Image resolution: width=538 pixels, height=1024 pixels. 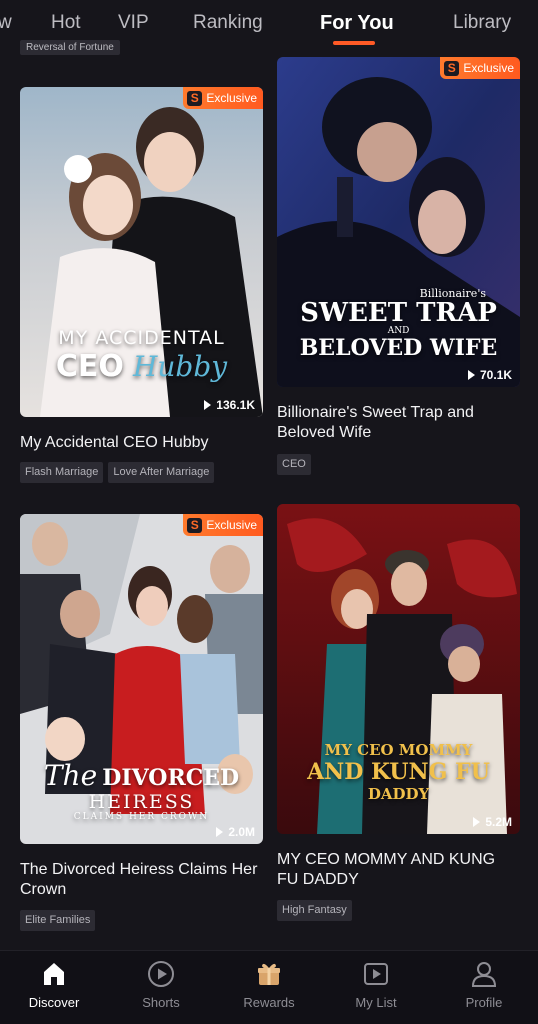 I want to click on person-icon, so click(x=484, y=974).